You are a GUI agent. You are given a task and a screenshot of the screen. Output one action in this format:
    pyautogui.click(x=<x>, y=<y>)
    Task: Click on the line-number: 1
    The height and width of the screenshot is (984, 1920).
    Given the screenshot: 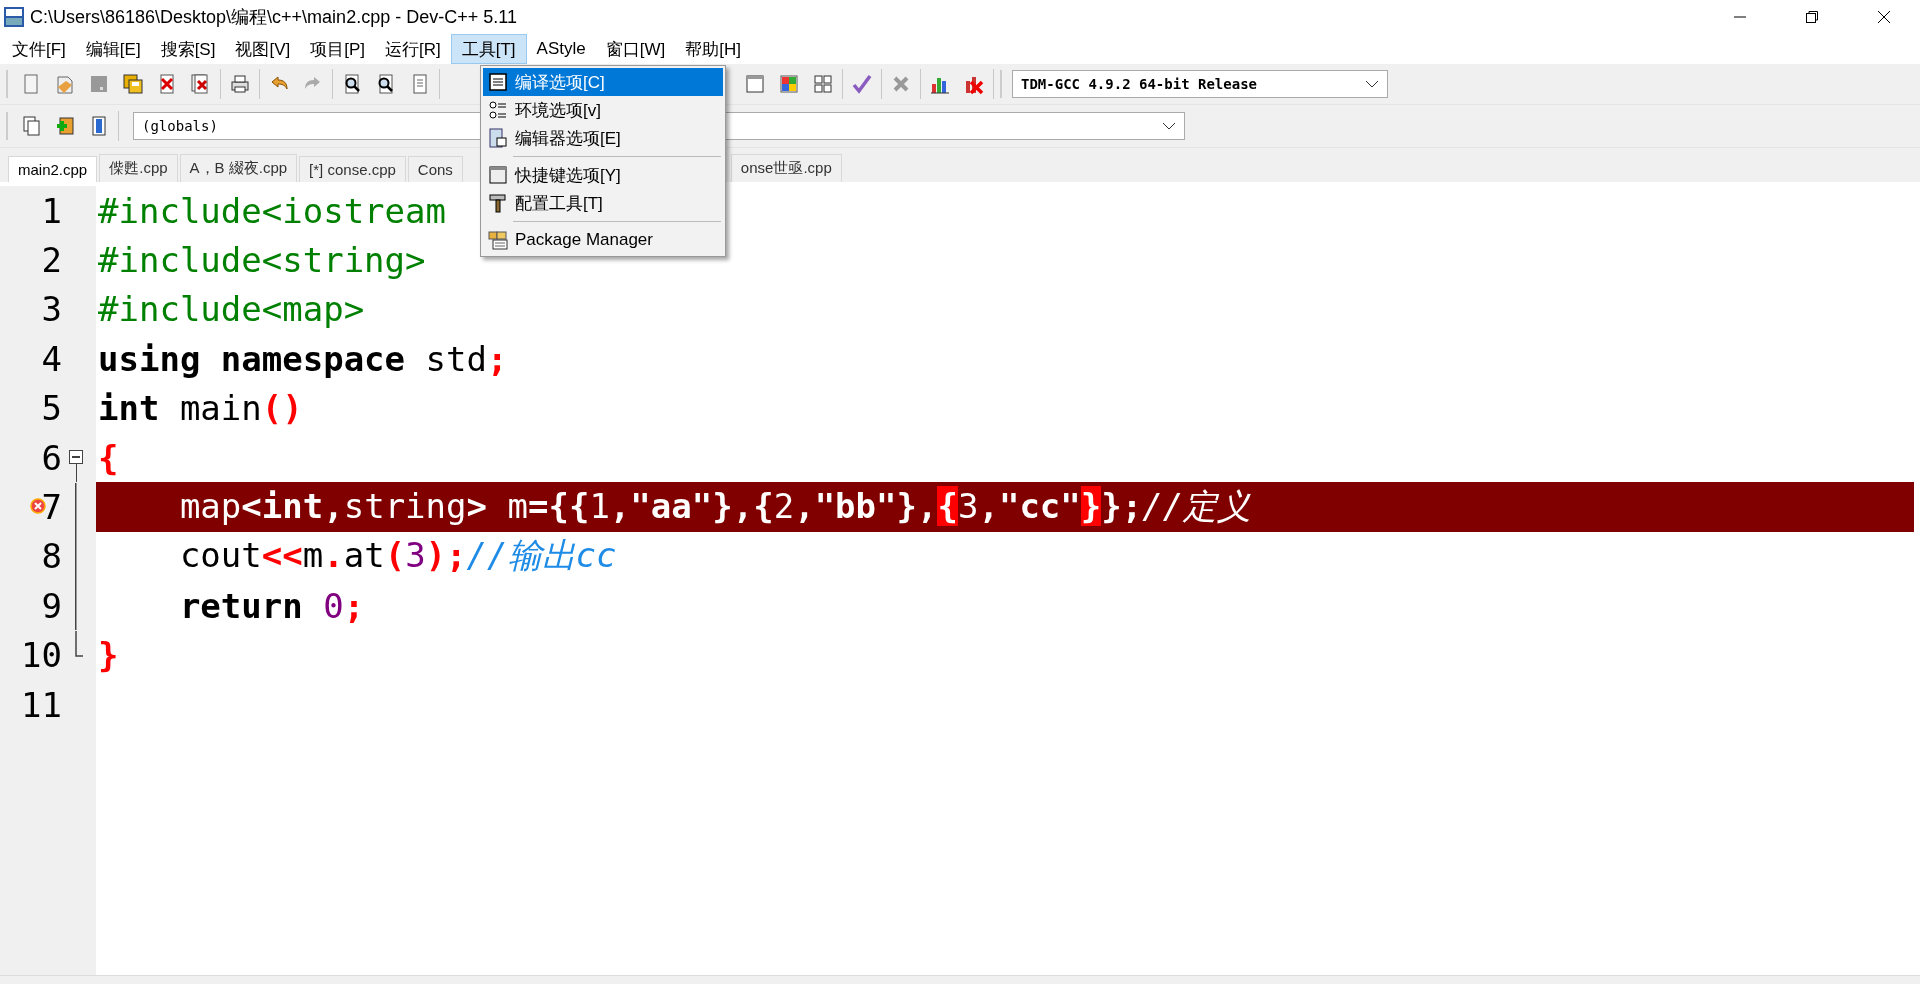 What is the action you would take?
    pyautogui.click(x=51, y=210)
    